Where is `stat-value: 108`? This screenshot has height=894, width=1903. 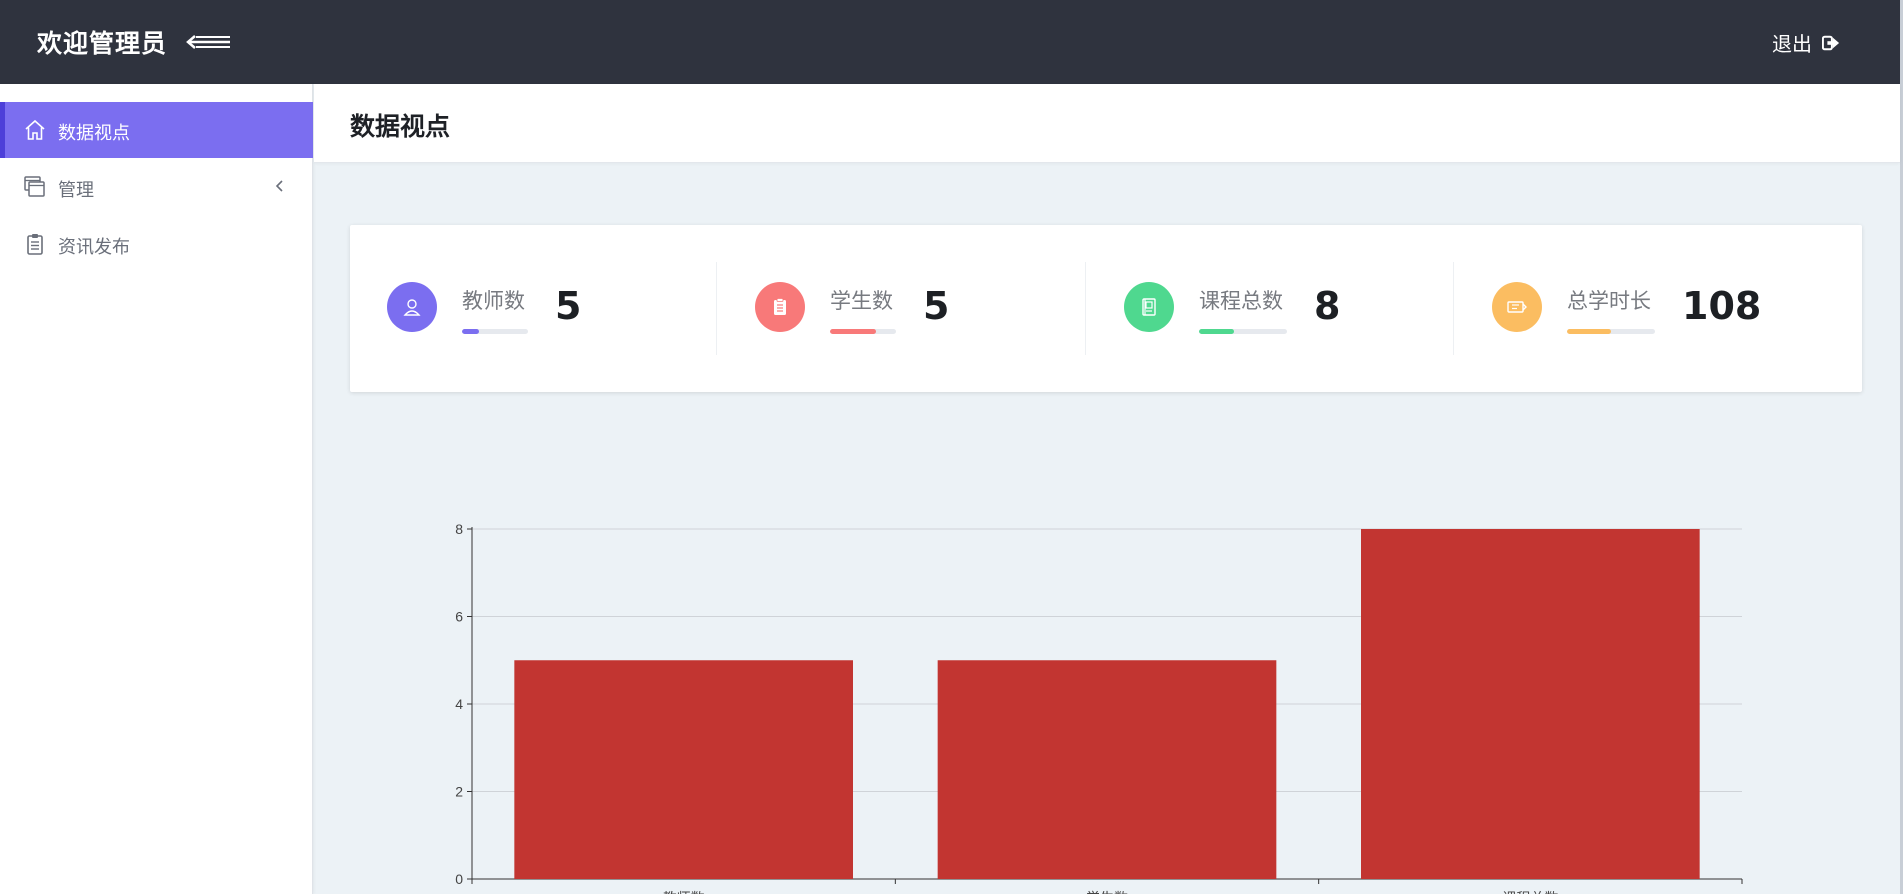 stat-value: 108 is located at coordinates (1722, 306).